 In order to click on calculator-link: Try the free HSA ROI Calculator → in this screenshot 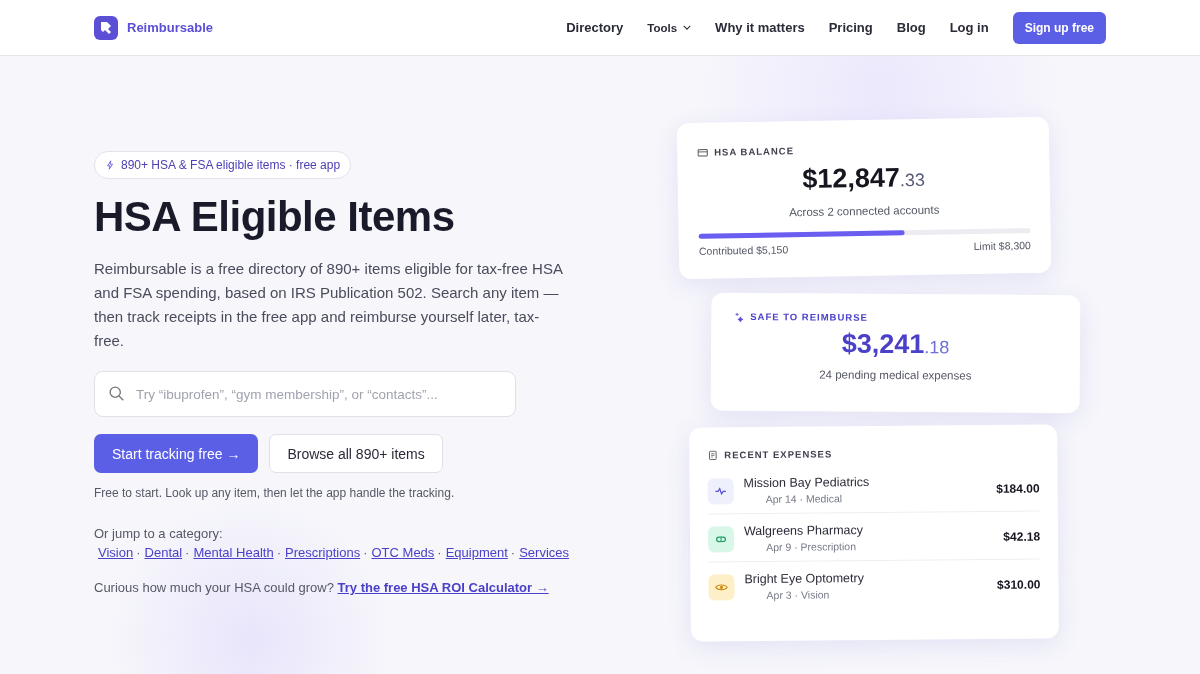, I will do `click(443, 587)`.